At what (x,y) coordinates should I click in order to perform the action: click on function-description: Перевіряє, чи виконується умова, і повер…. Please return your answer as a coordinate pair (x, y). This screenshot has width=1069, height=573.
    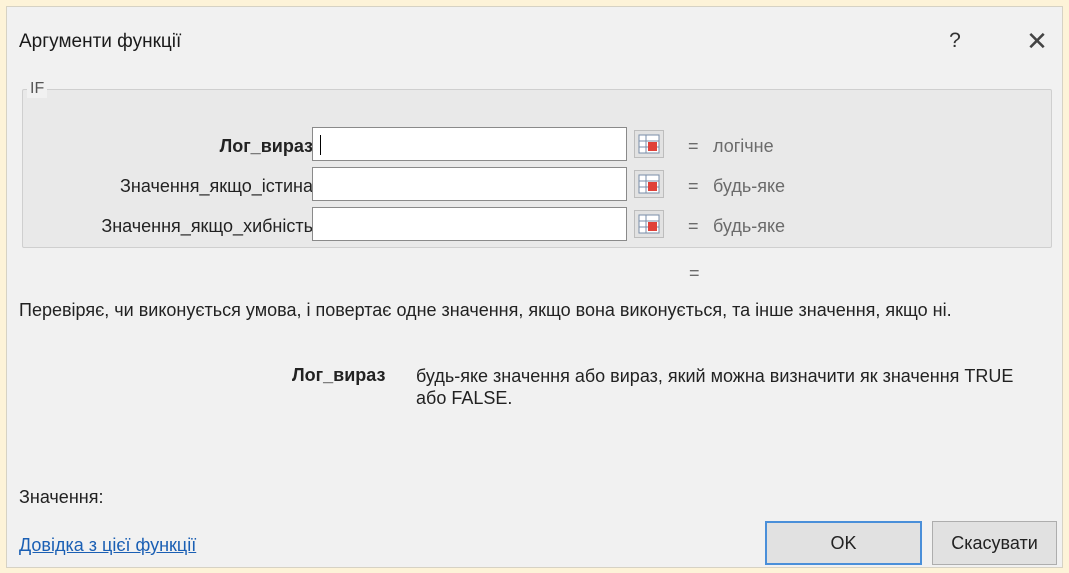
    Looking at the image, I should click on (485, 310).